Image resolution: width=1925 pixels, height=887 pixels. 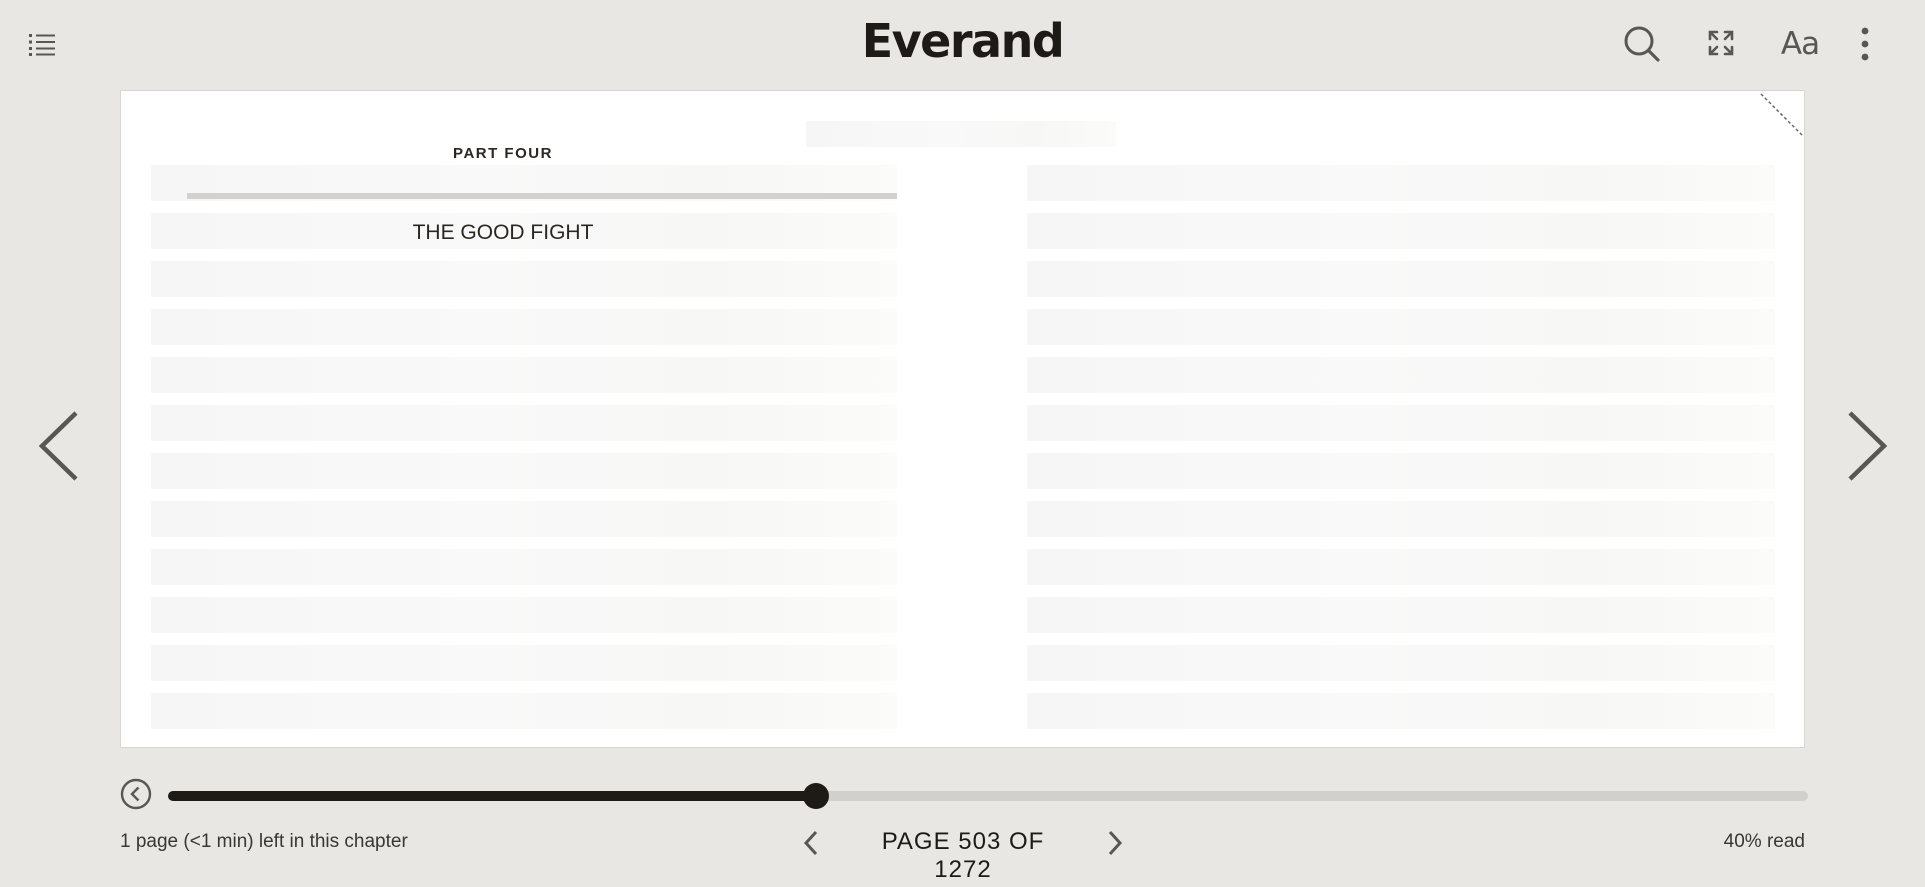 I want to click on page-back-button, so click(x=811, y=843).